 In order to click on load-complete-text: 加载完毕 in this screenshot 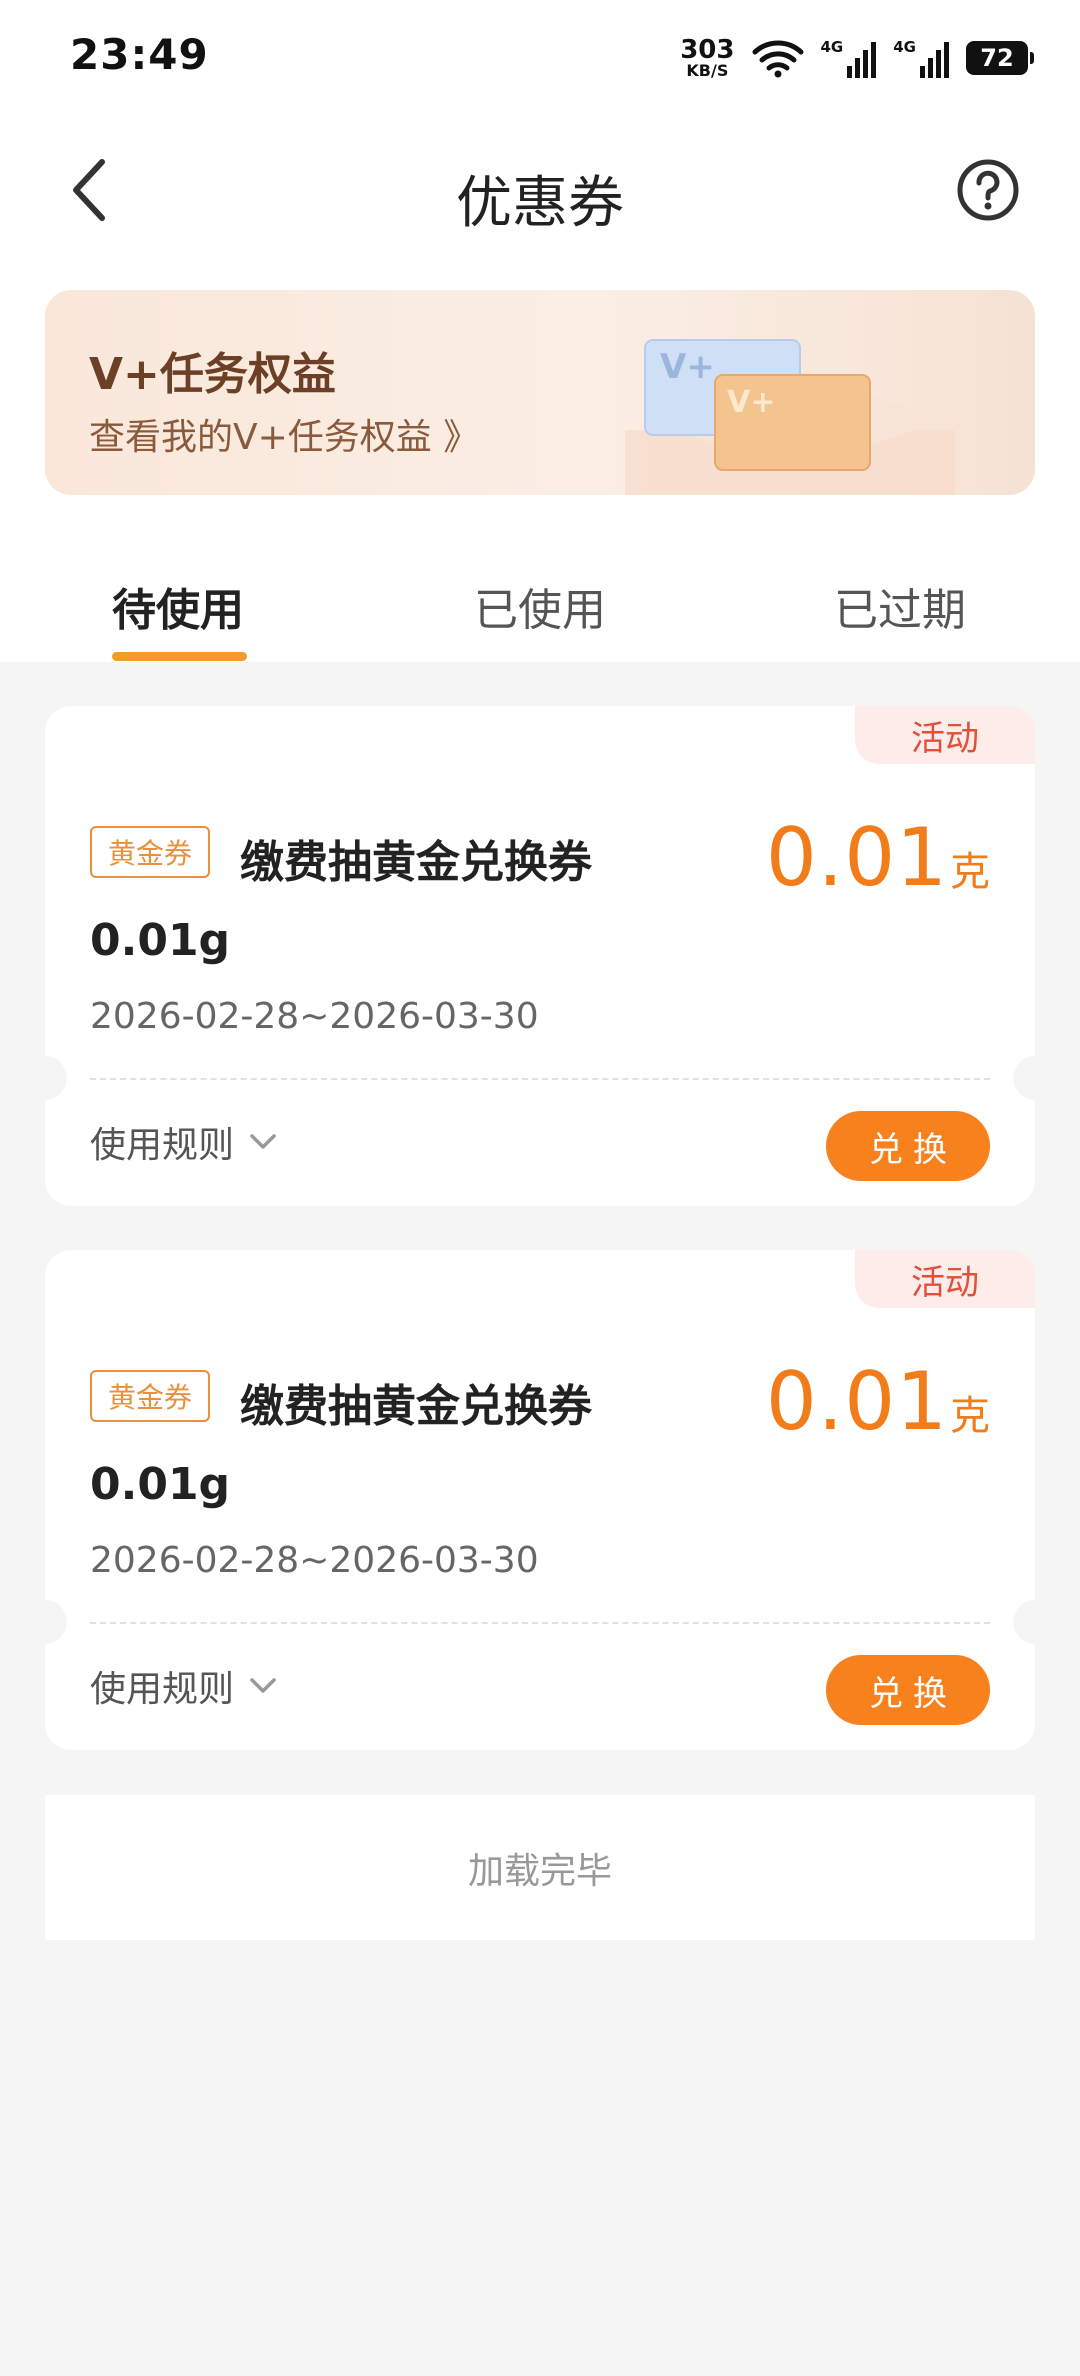, I will do `click(540, 1867)`.